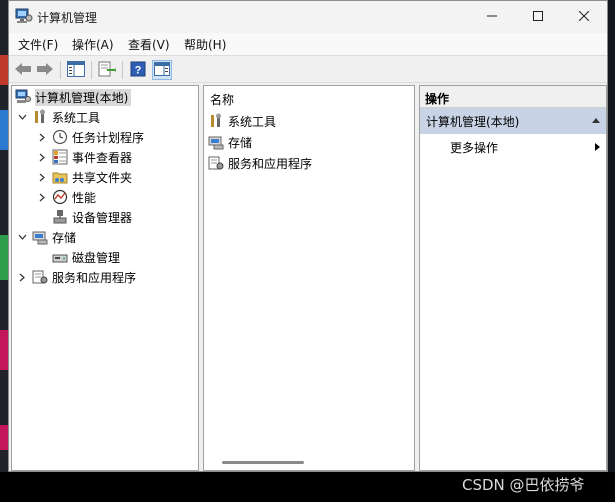  Describe the element at coordinates (60, 197) in the screenshot. I see `performance-icon` at that location.